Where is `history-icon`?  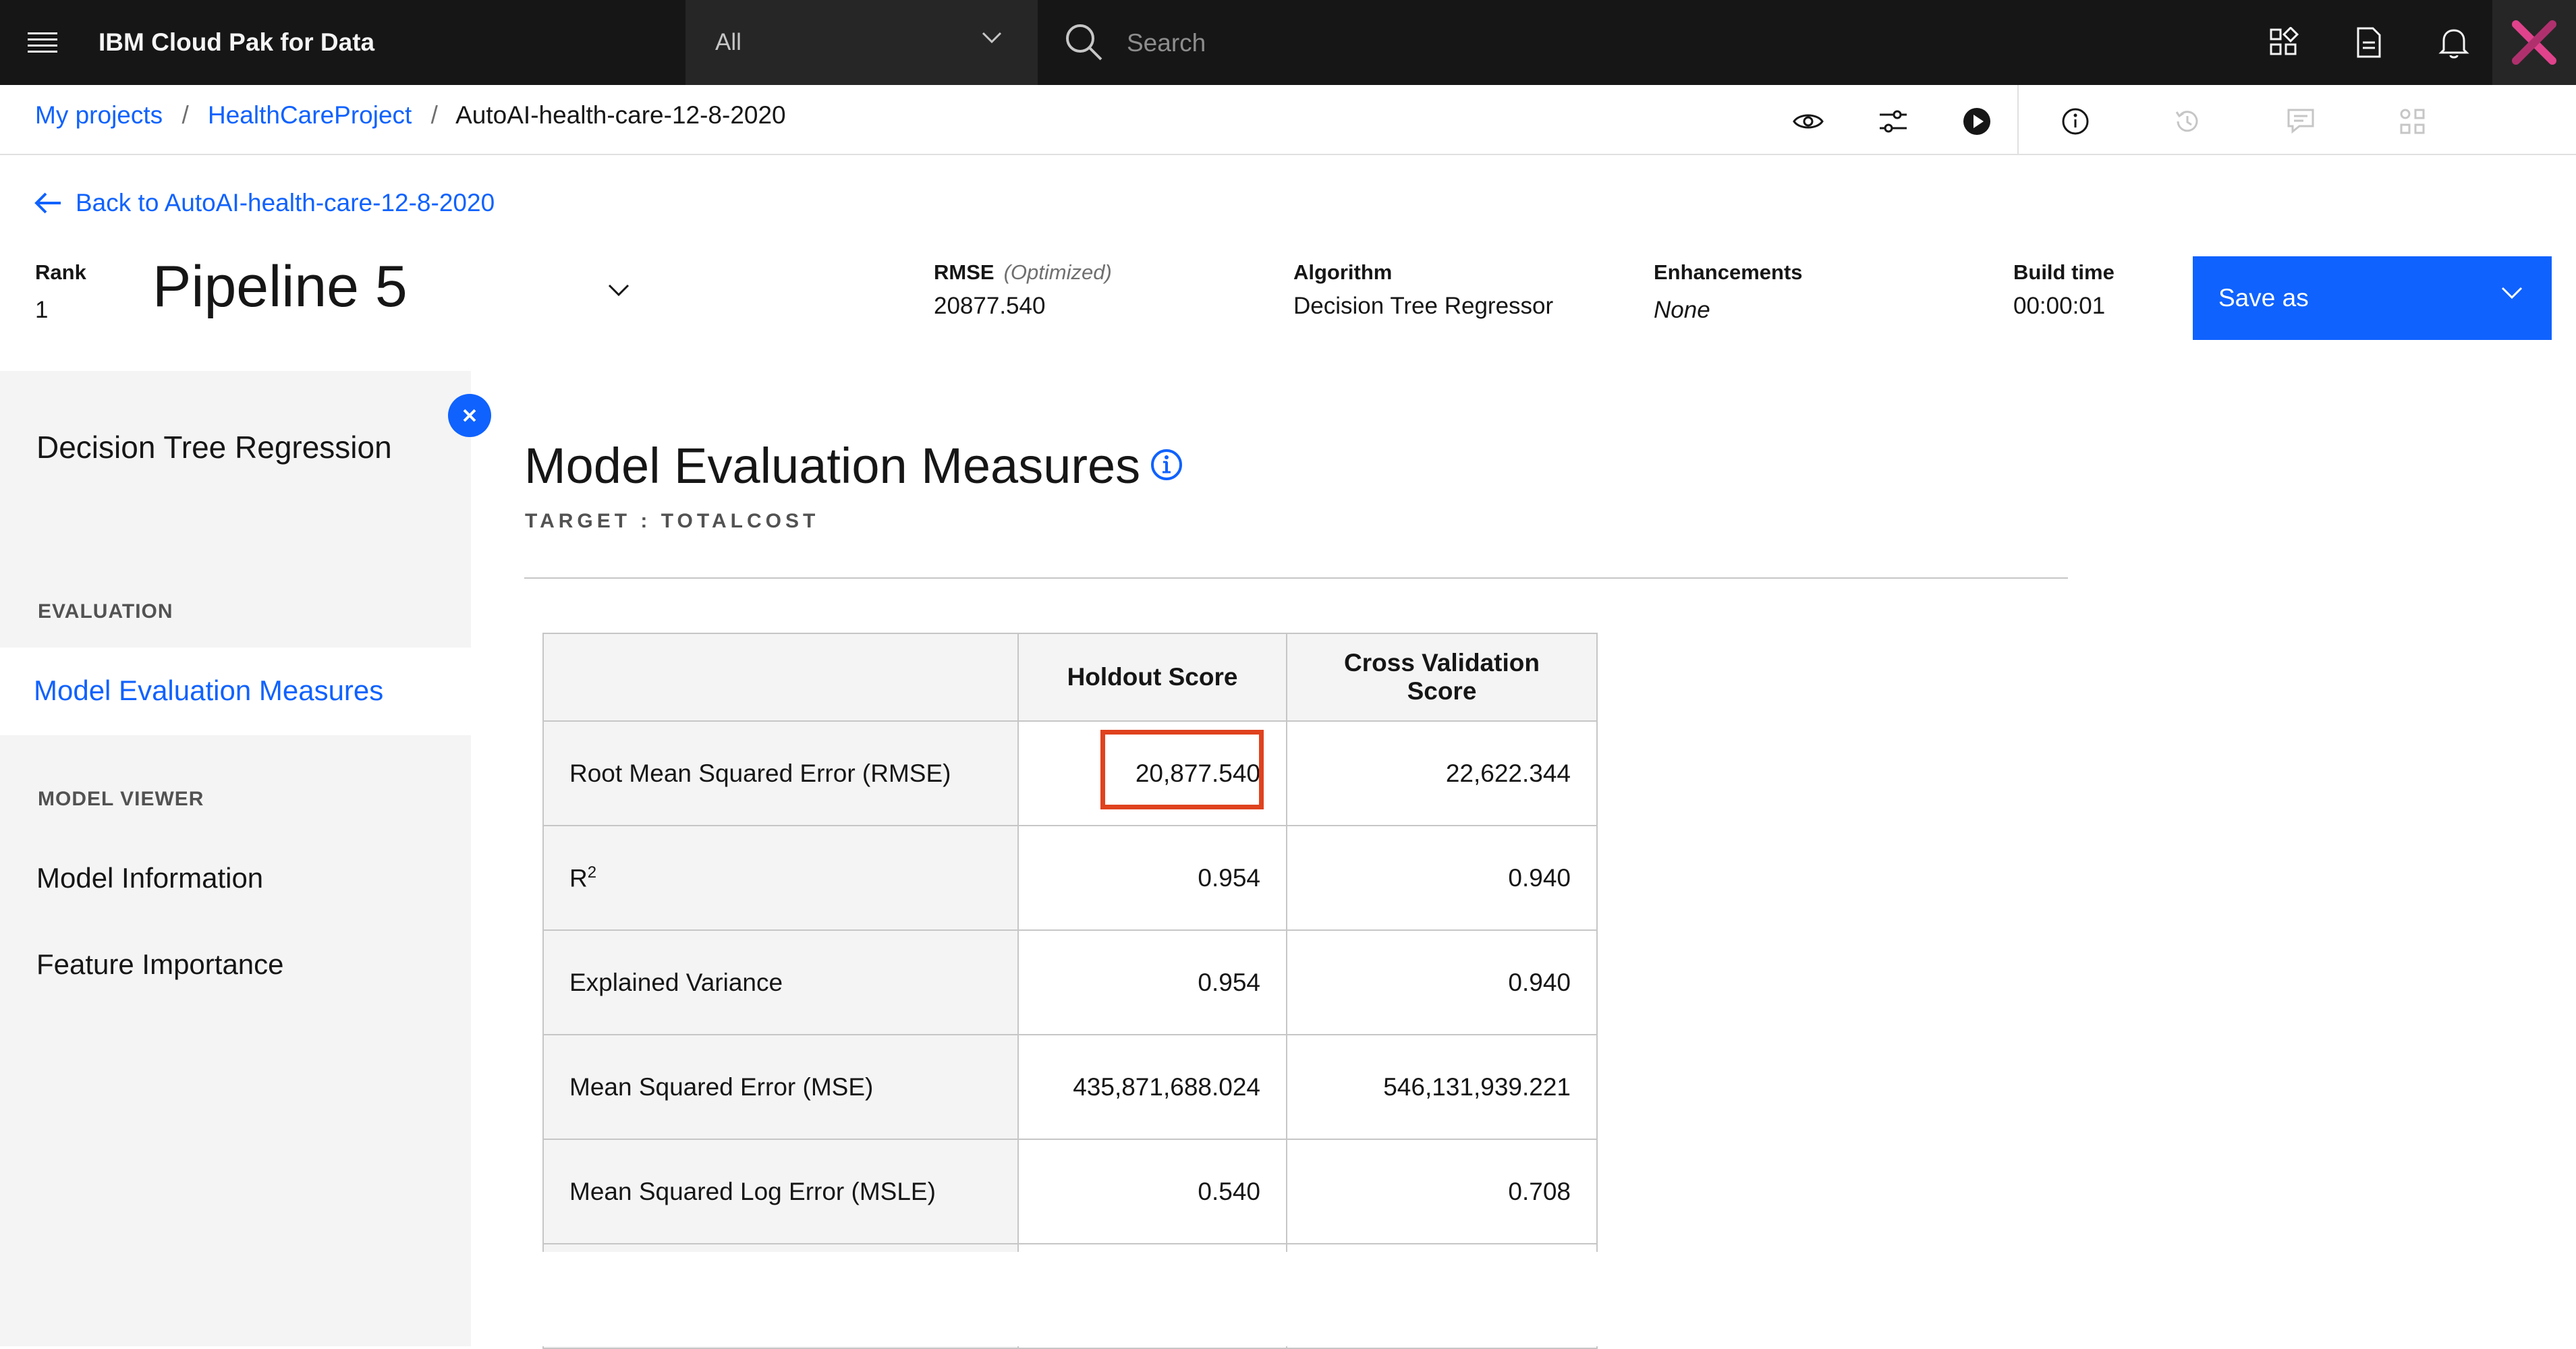 history-icon is located at coordinates (2187, 121).